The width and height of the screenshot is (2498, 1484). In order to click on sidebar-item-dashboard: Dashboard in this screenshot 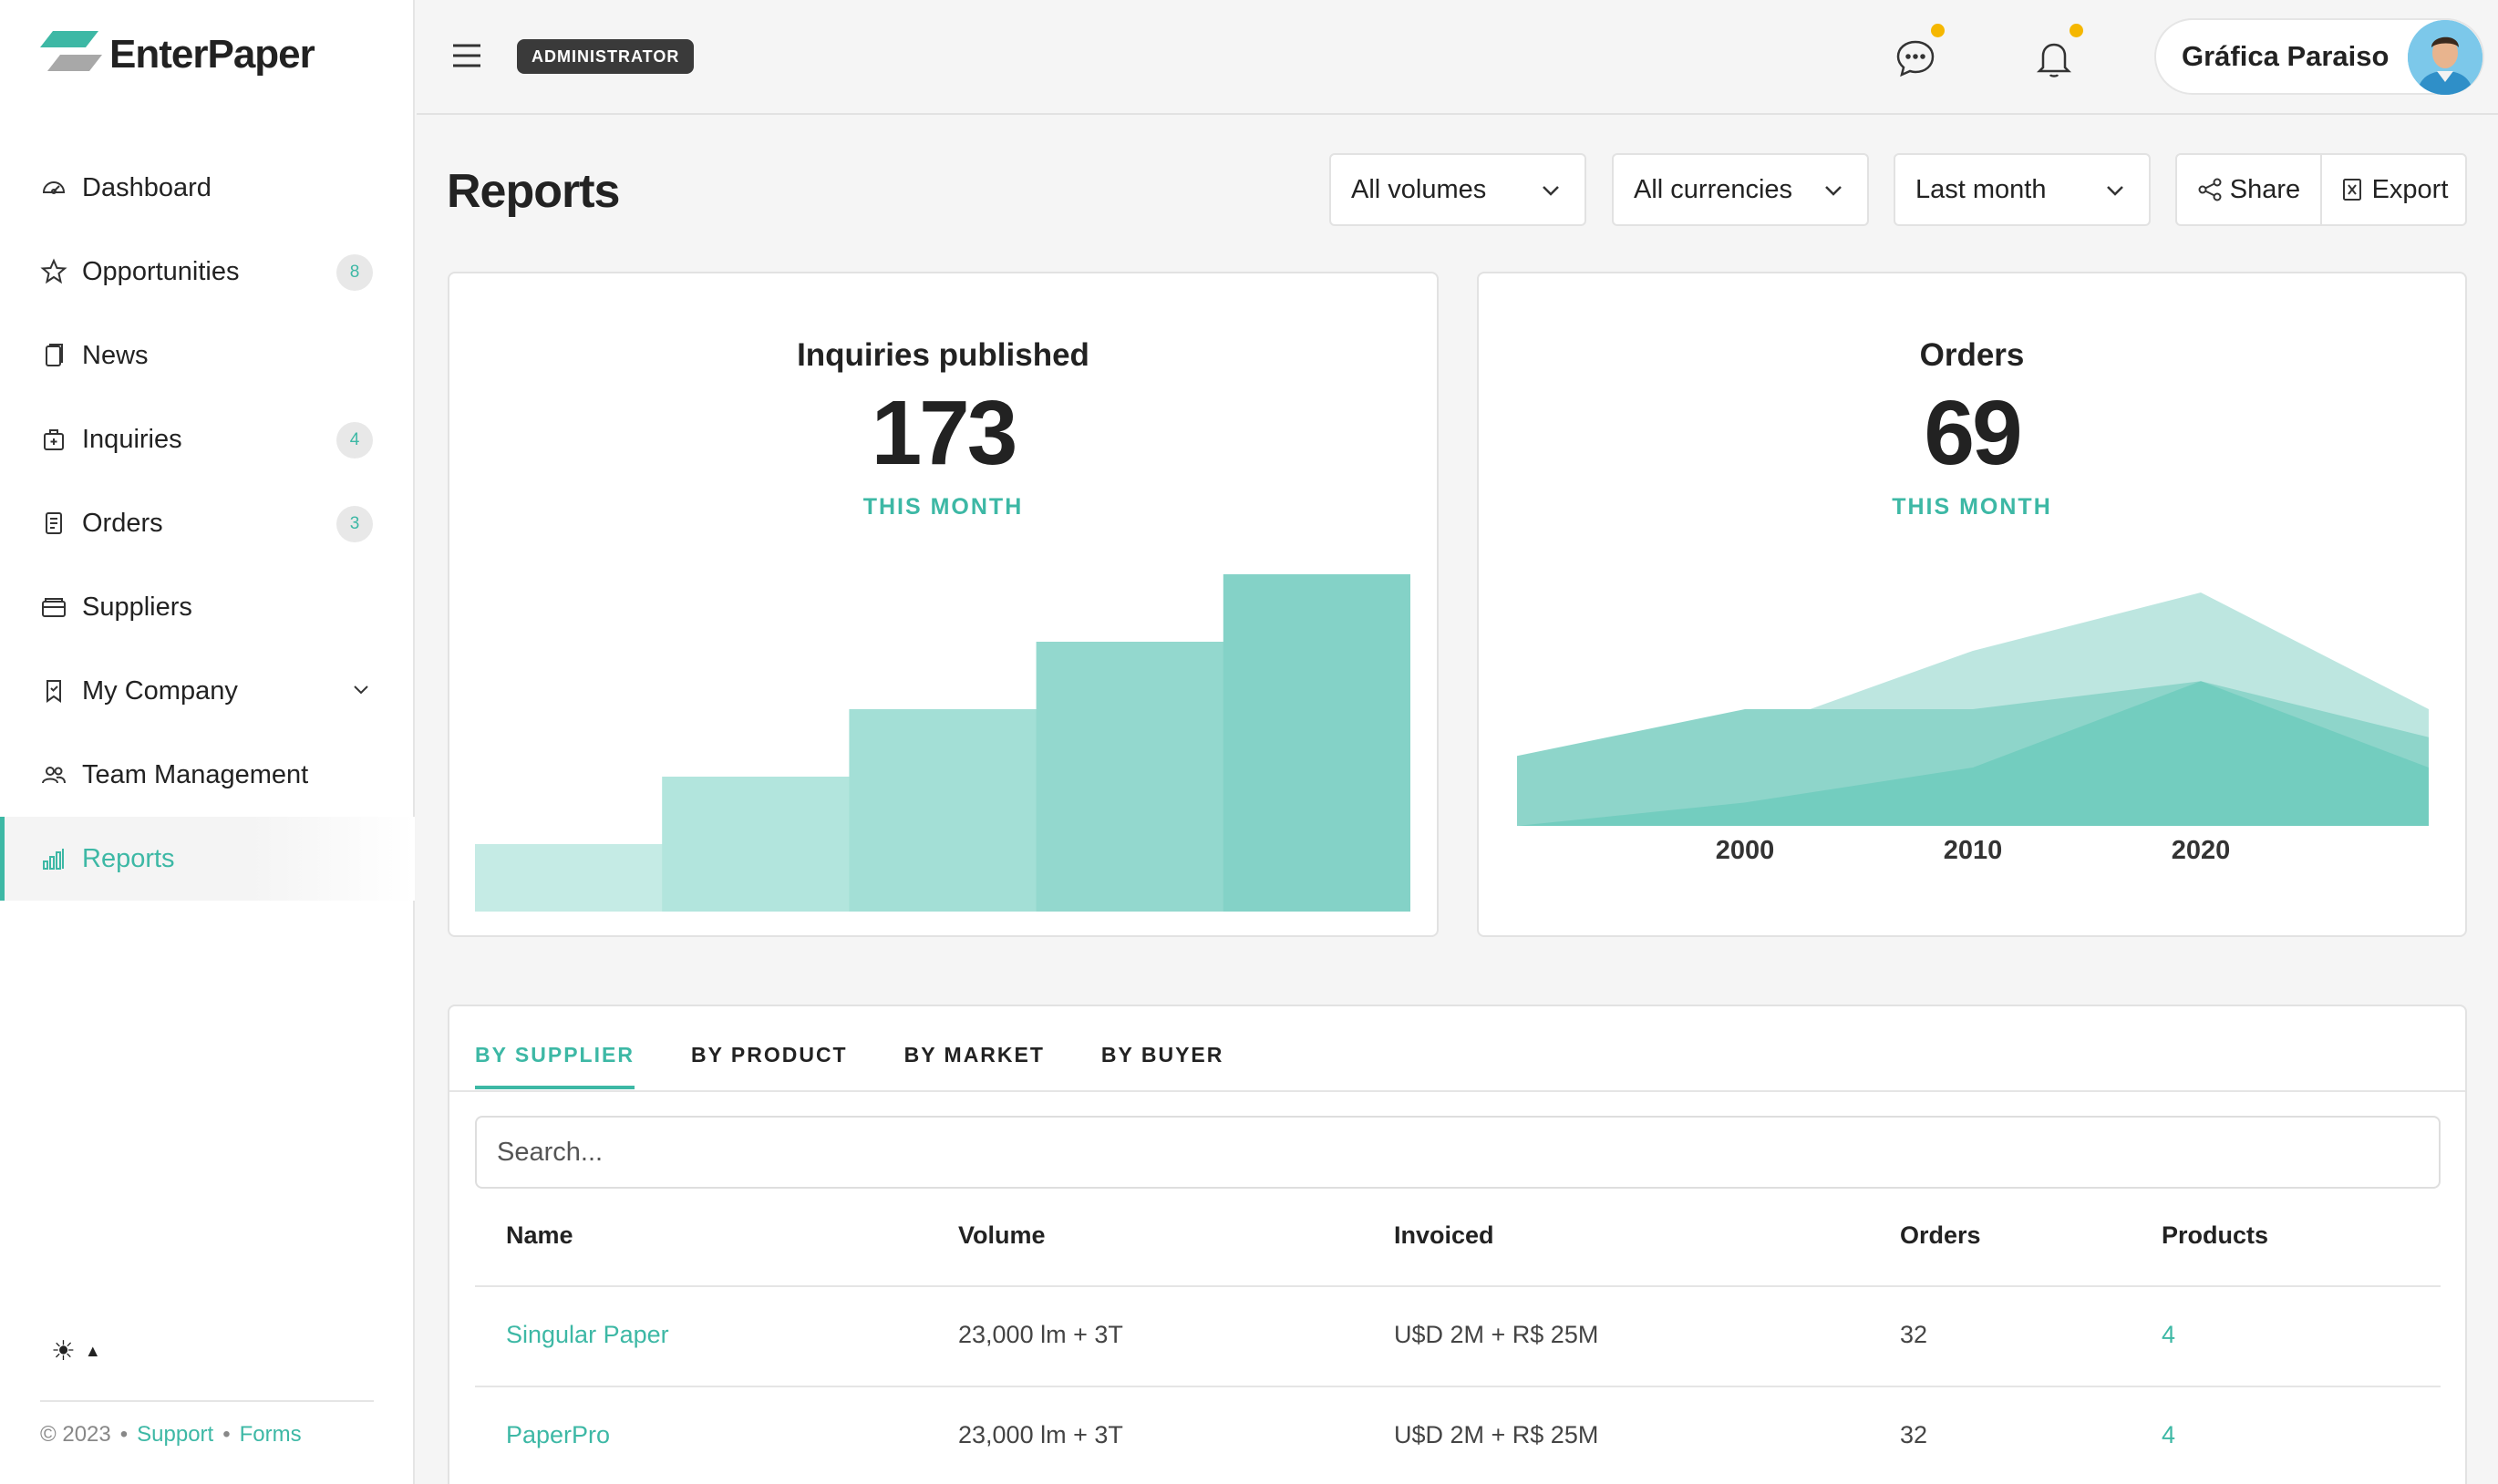, I will do `click(207, 188)`.